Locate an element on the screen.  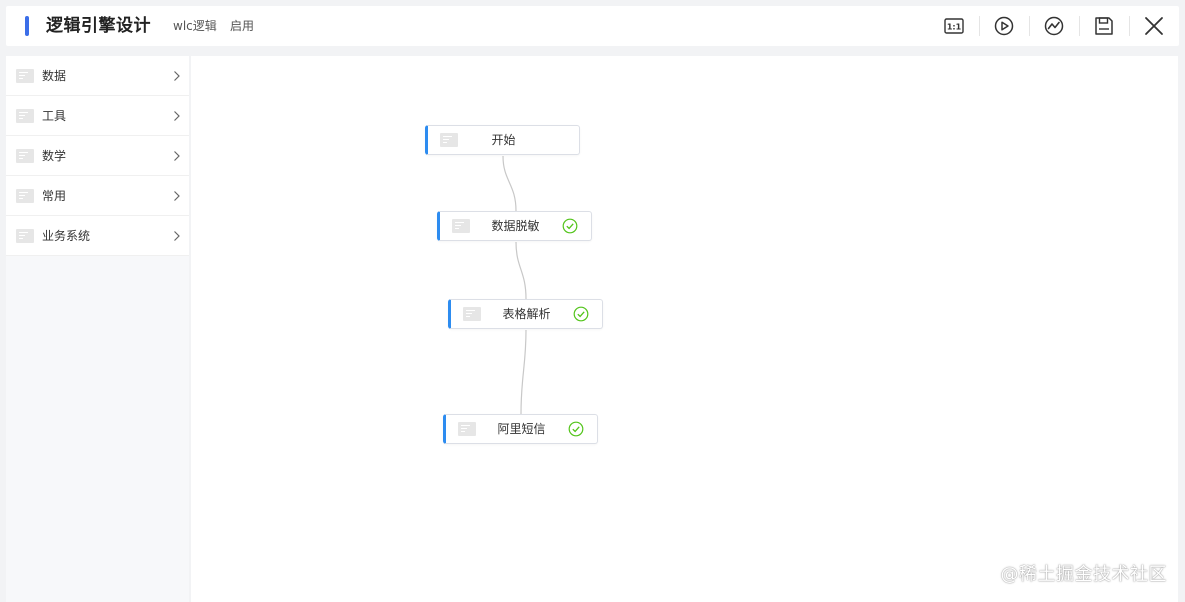
flow-node-aliyun-sms: 阿里短信 is located at coordinates (520, 429).